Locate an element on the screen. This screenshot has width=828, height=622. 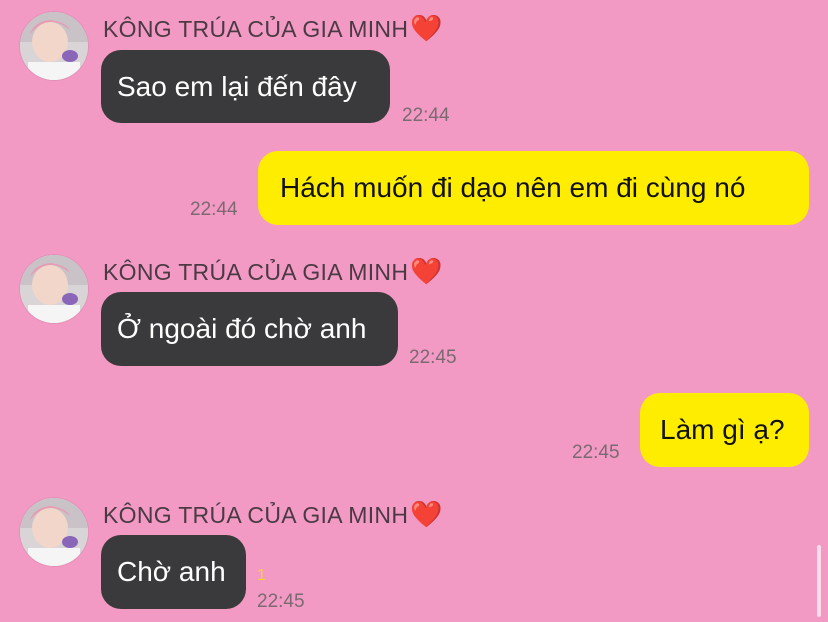
message-text: Làm gì ạ? is located at coordinates (722, 429).